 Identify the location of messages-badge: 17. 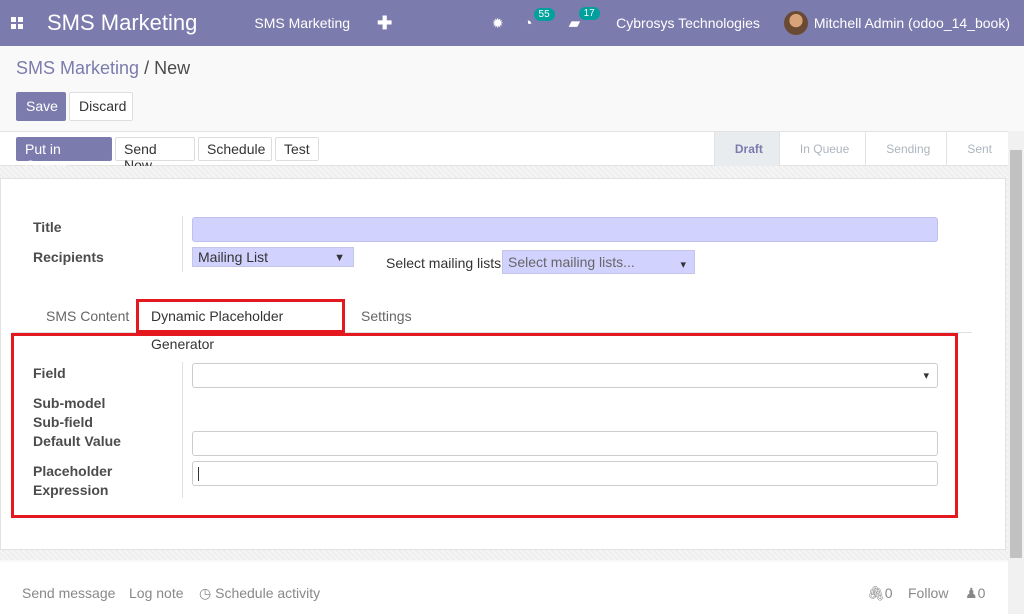
(589, 13).